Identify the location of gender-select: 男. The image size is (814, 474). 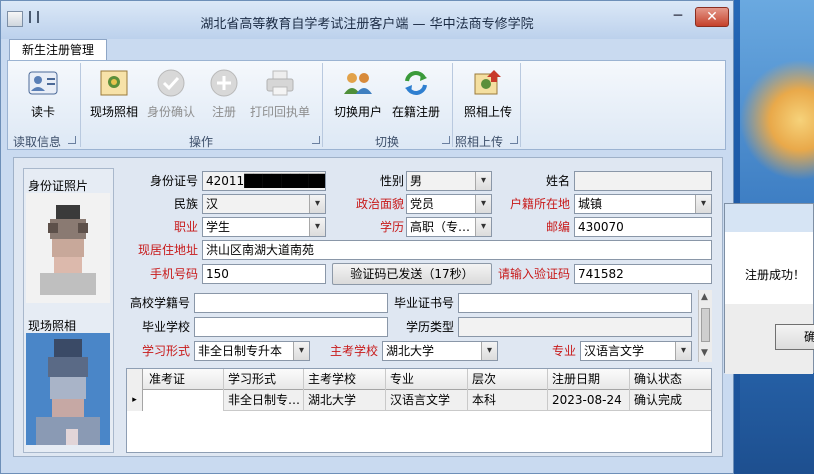
(449, 181).